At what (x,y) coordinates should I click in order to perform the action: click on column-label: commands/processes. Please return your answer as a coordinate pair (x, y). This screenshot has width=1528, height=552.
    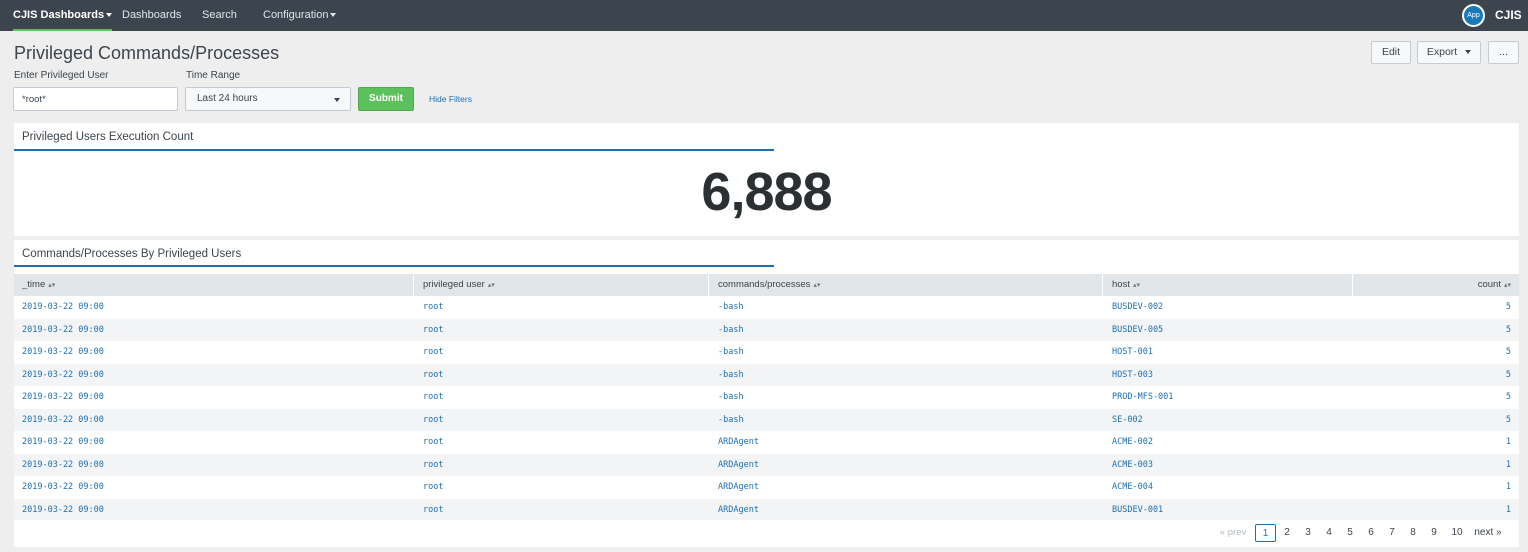
    Looking at the image, I should click on (764, 284).